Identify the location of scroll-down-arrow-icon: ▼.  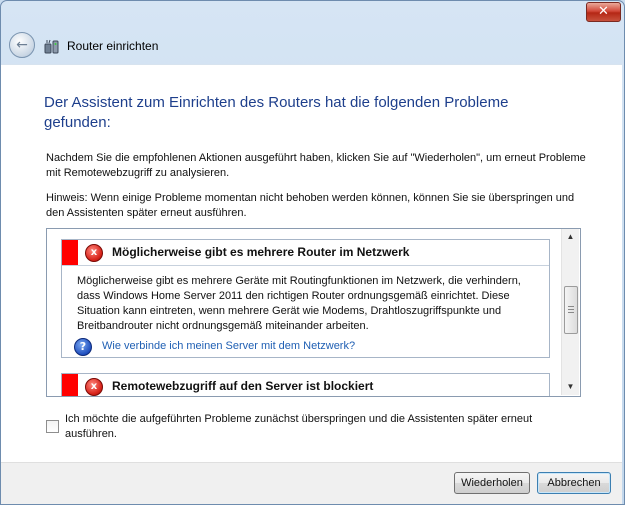
(570, 387).